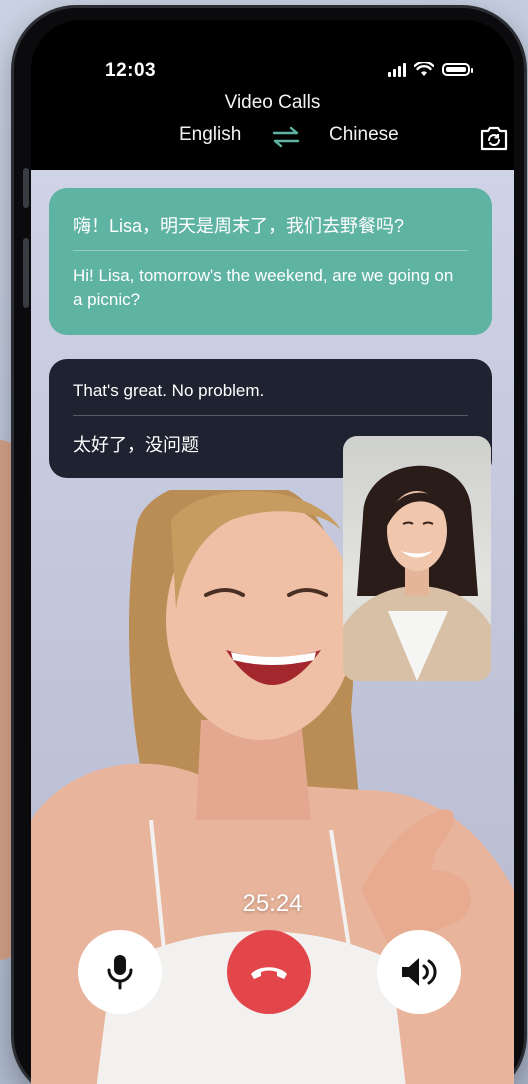 The height and width of the screenshot is (1084, 528). I want to click on call-title: Video Calls, so click(272, 102).